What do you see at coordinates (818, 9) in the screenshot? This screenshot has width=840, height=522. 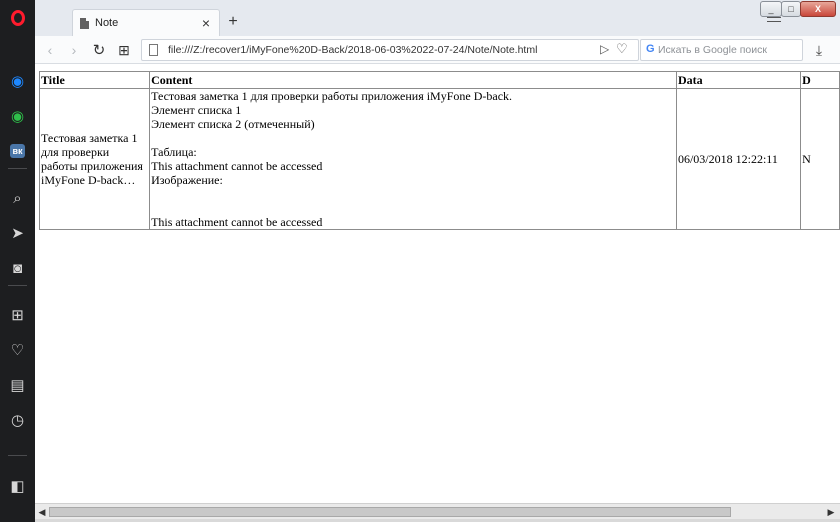 I see `close-window-button: X` at bounding box center [818, 9].